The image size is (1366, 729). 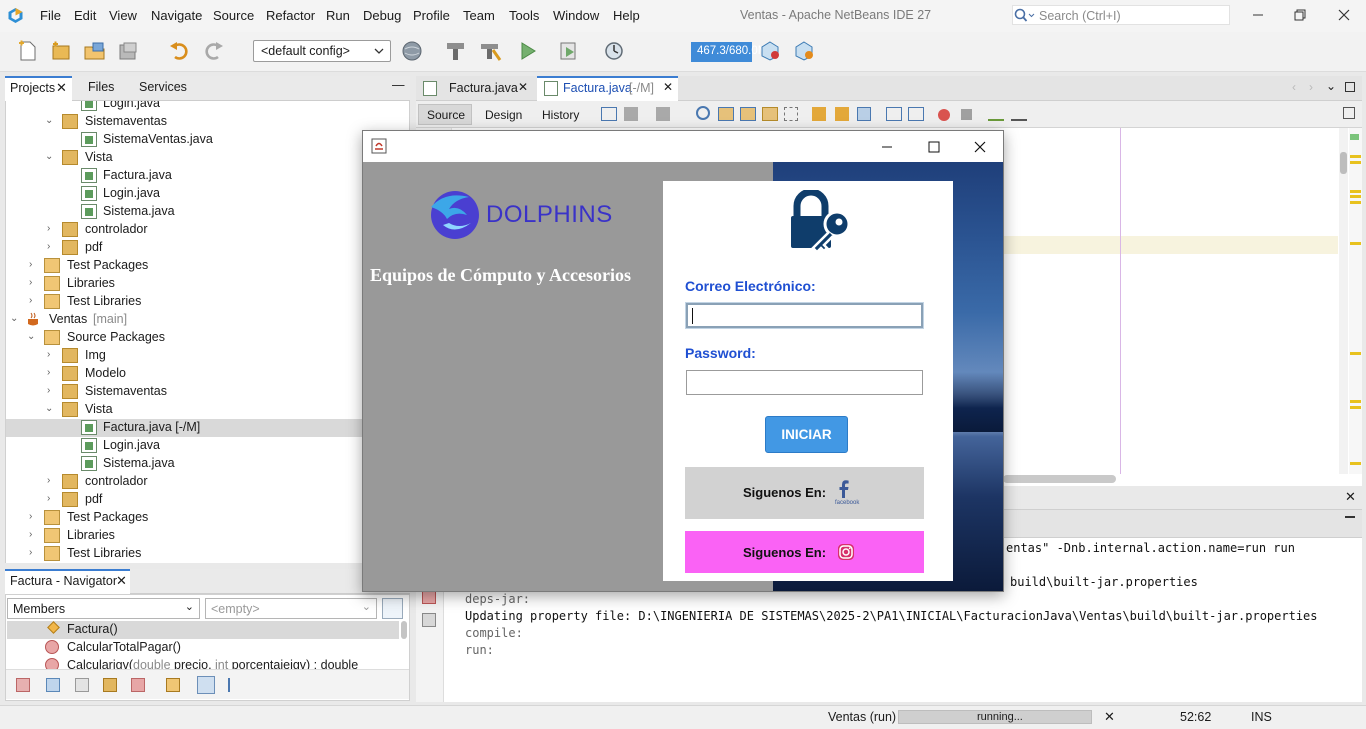 I want to click on menu-file: File, so click(x=50, y=15).